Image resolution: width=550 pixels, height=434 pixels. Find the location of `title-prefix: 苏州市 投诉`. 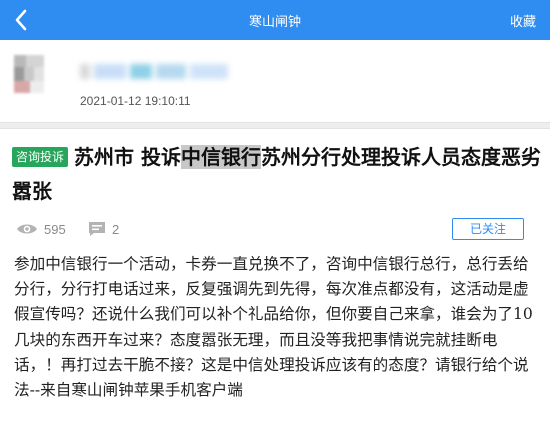

title-prefix: 苏州市 投诉 is located at coordinates (127, 157).